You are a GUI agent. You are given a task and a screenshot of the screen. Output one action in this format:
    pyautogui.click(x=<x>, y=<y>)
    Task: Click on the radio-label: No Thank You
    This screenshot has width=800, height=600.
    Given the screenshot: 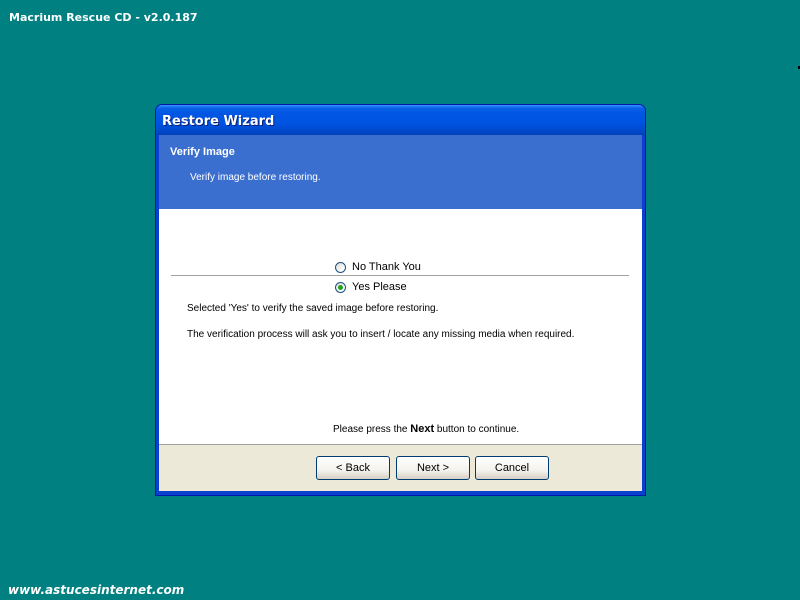 What is the action you would take?
    pyautogui.click(x=386, y=267)
    